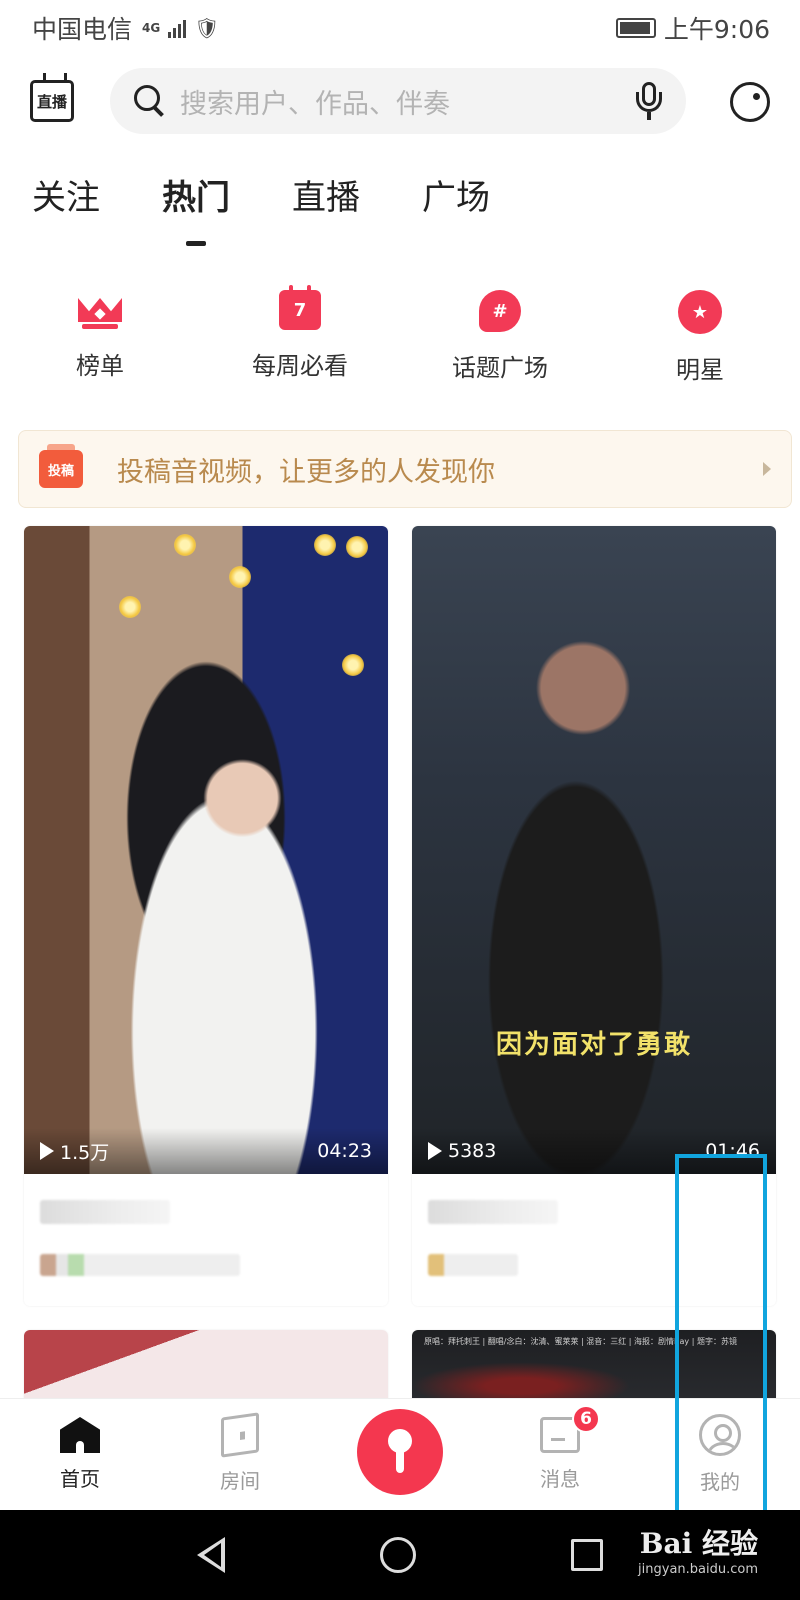  Describe the element at coordinates (100, 337) in the screenshot. I see `quick-item-ranking: 榜单` at that location.